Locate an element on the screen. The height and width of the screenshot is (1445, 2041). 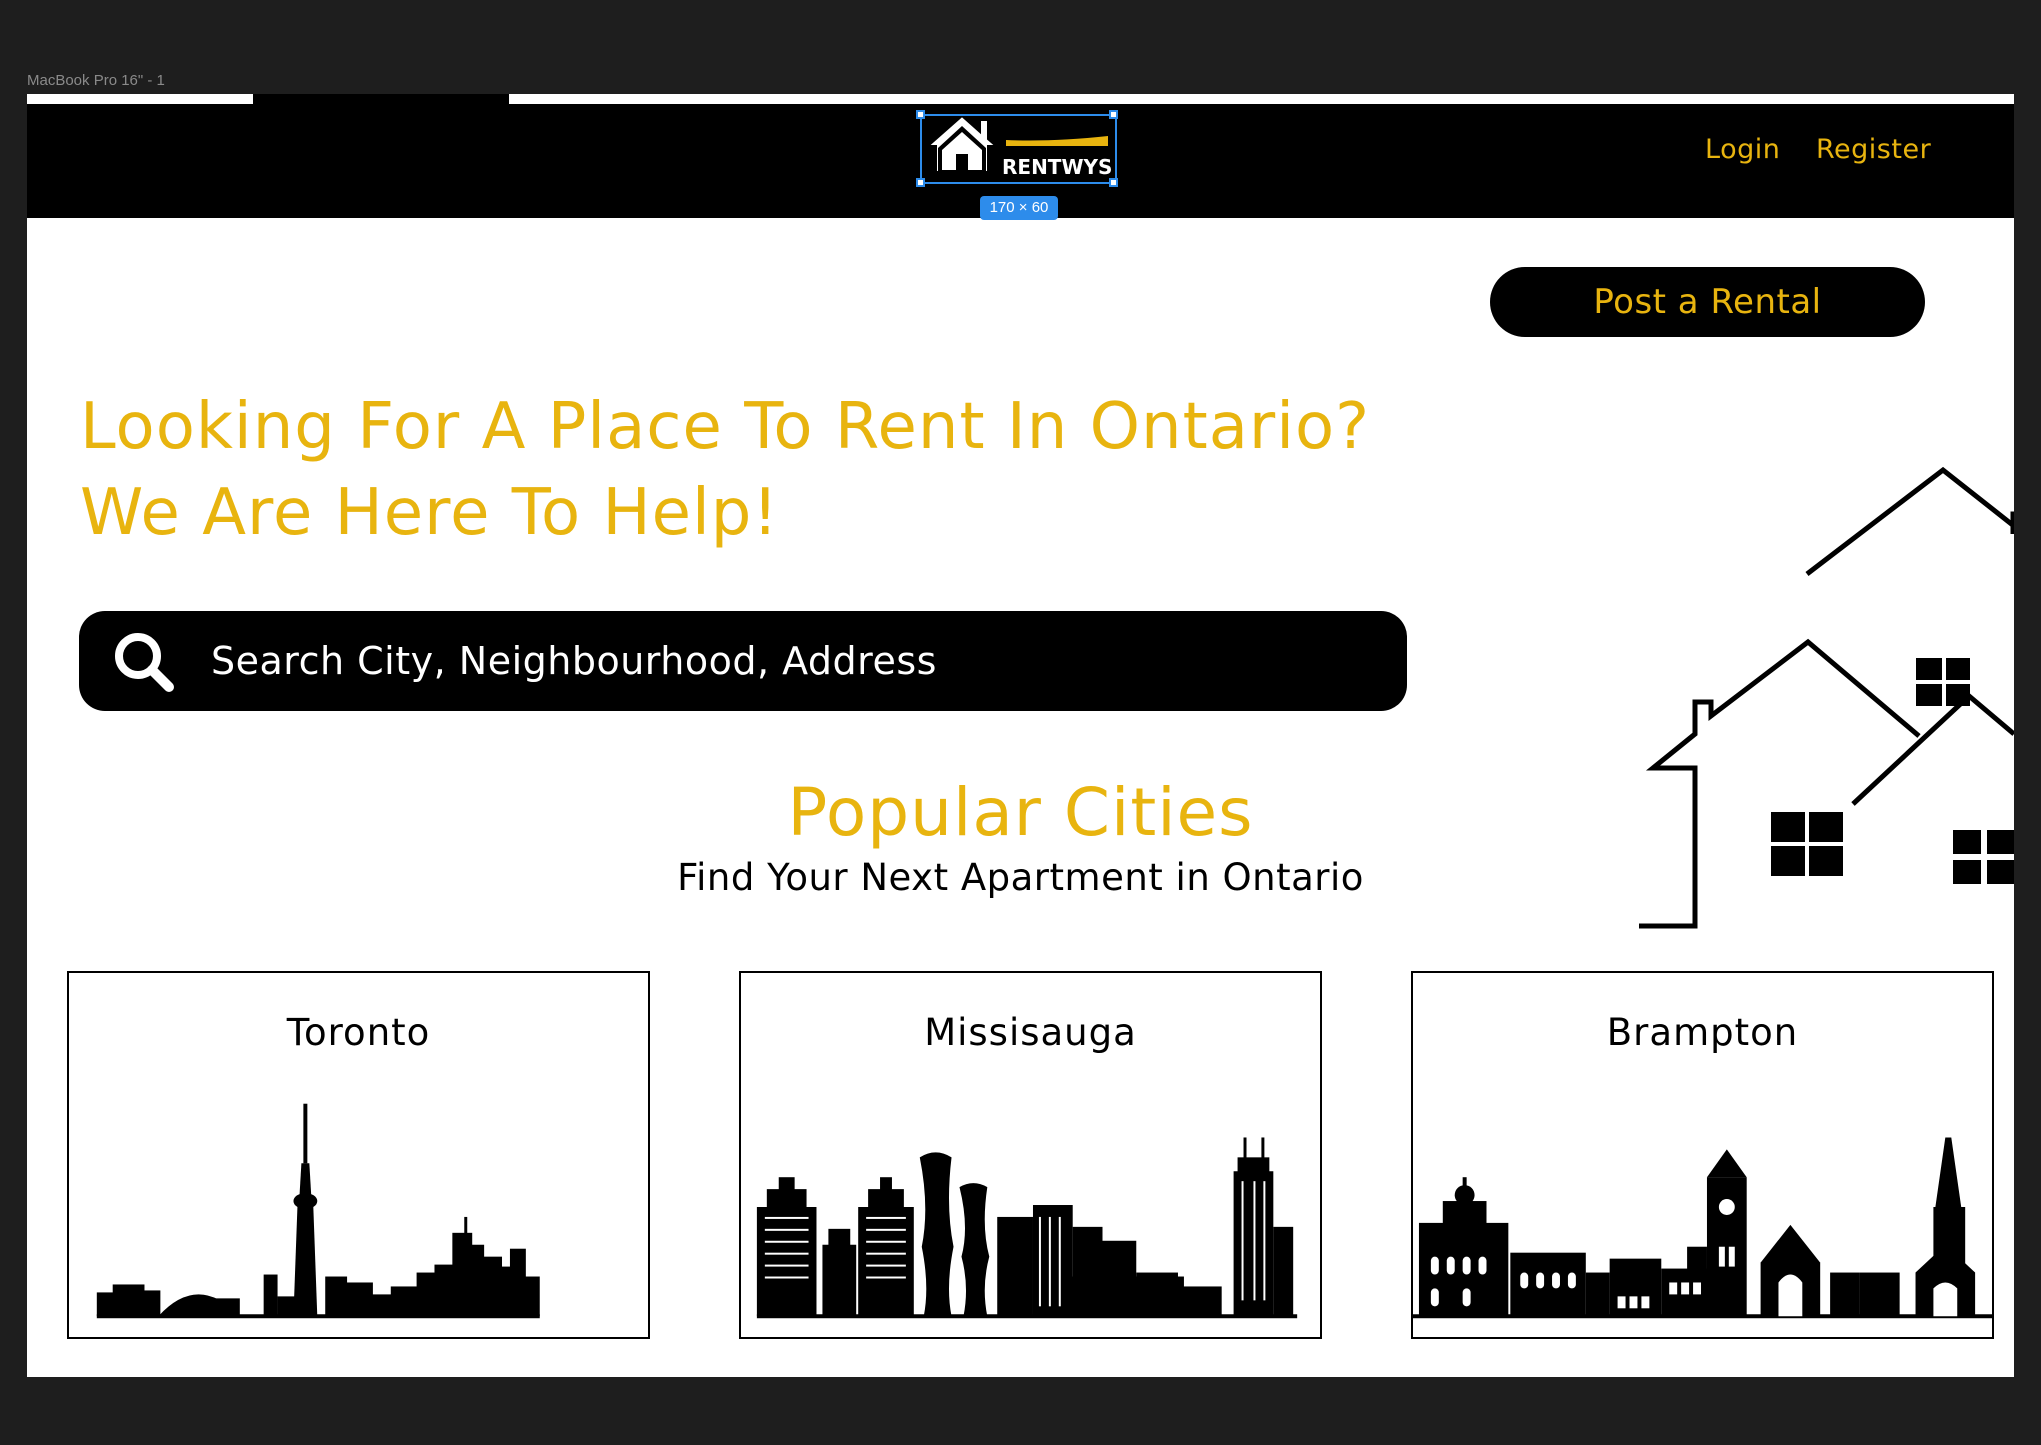
artboard-label: MacBook Pro 16" - 1 is located at coordinates (96, 80).